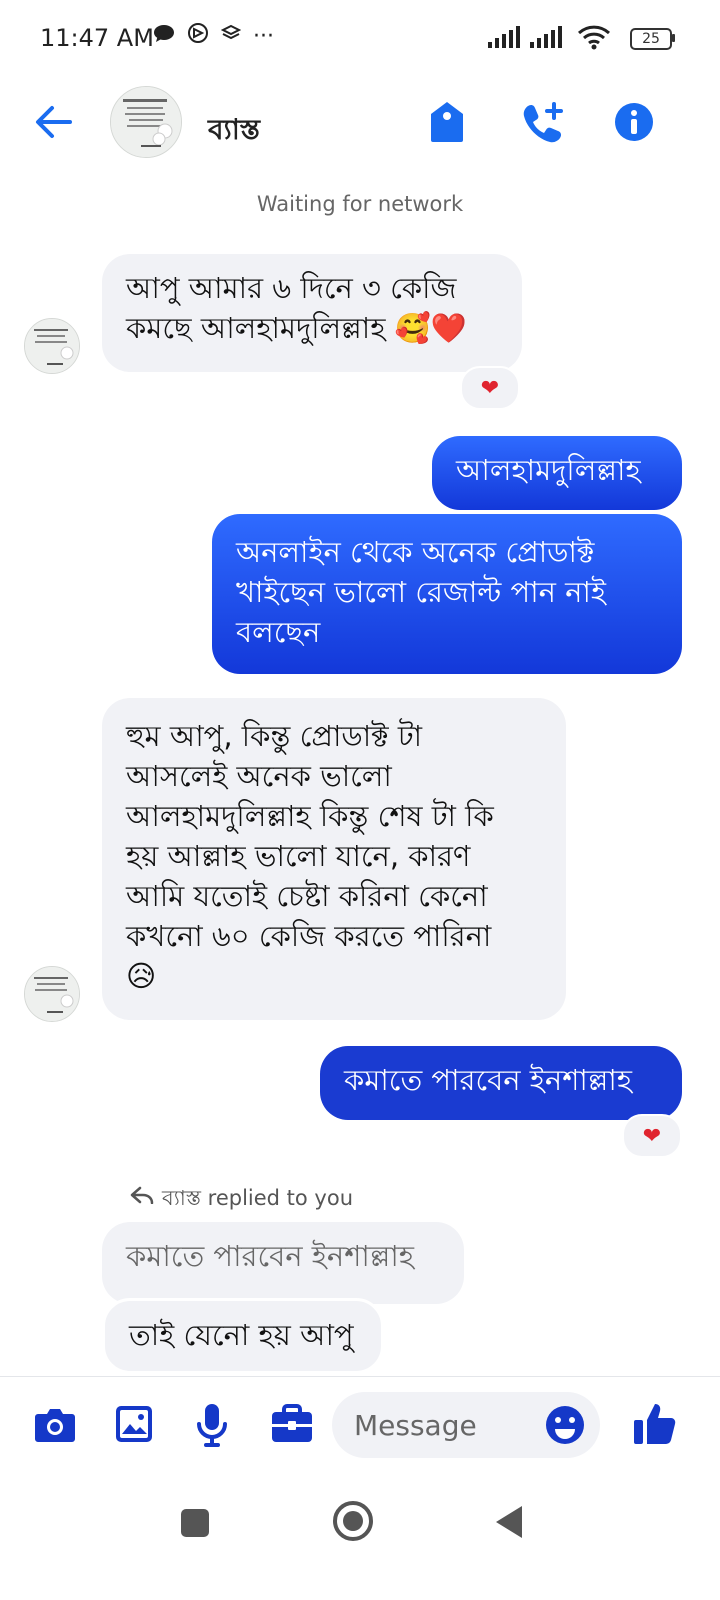  What do you see at coordinates (651, 39) in the screenshot?
I see `battery-indicator: 25` at bounding box center [651, 39].